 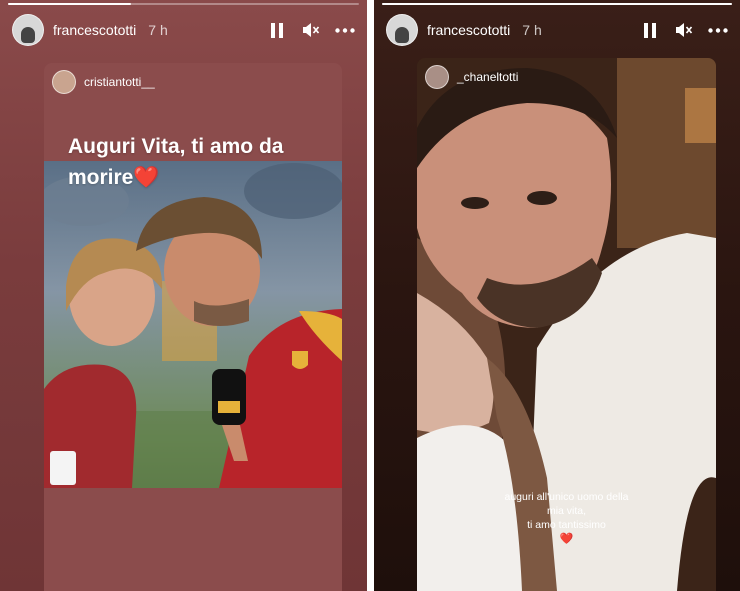 I want to click on caption-line-2: morire, so click(x=101, y=177).